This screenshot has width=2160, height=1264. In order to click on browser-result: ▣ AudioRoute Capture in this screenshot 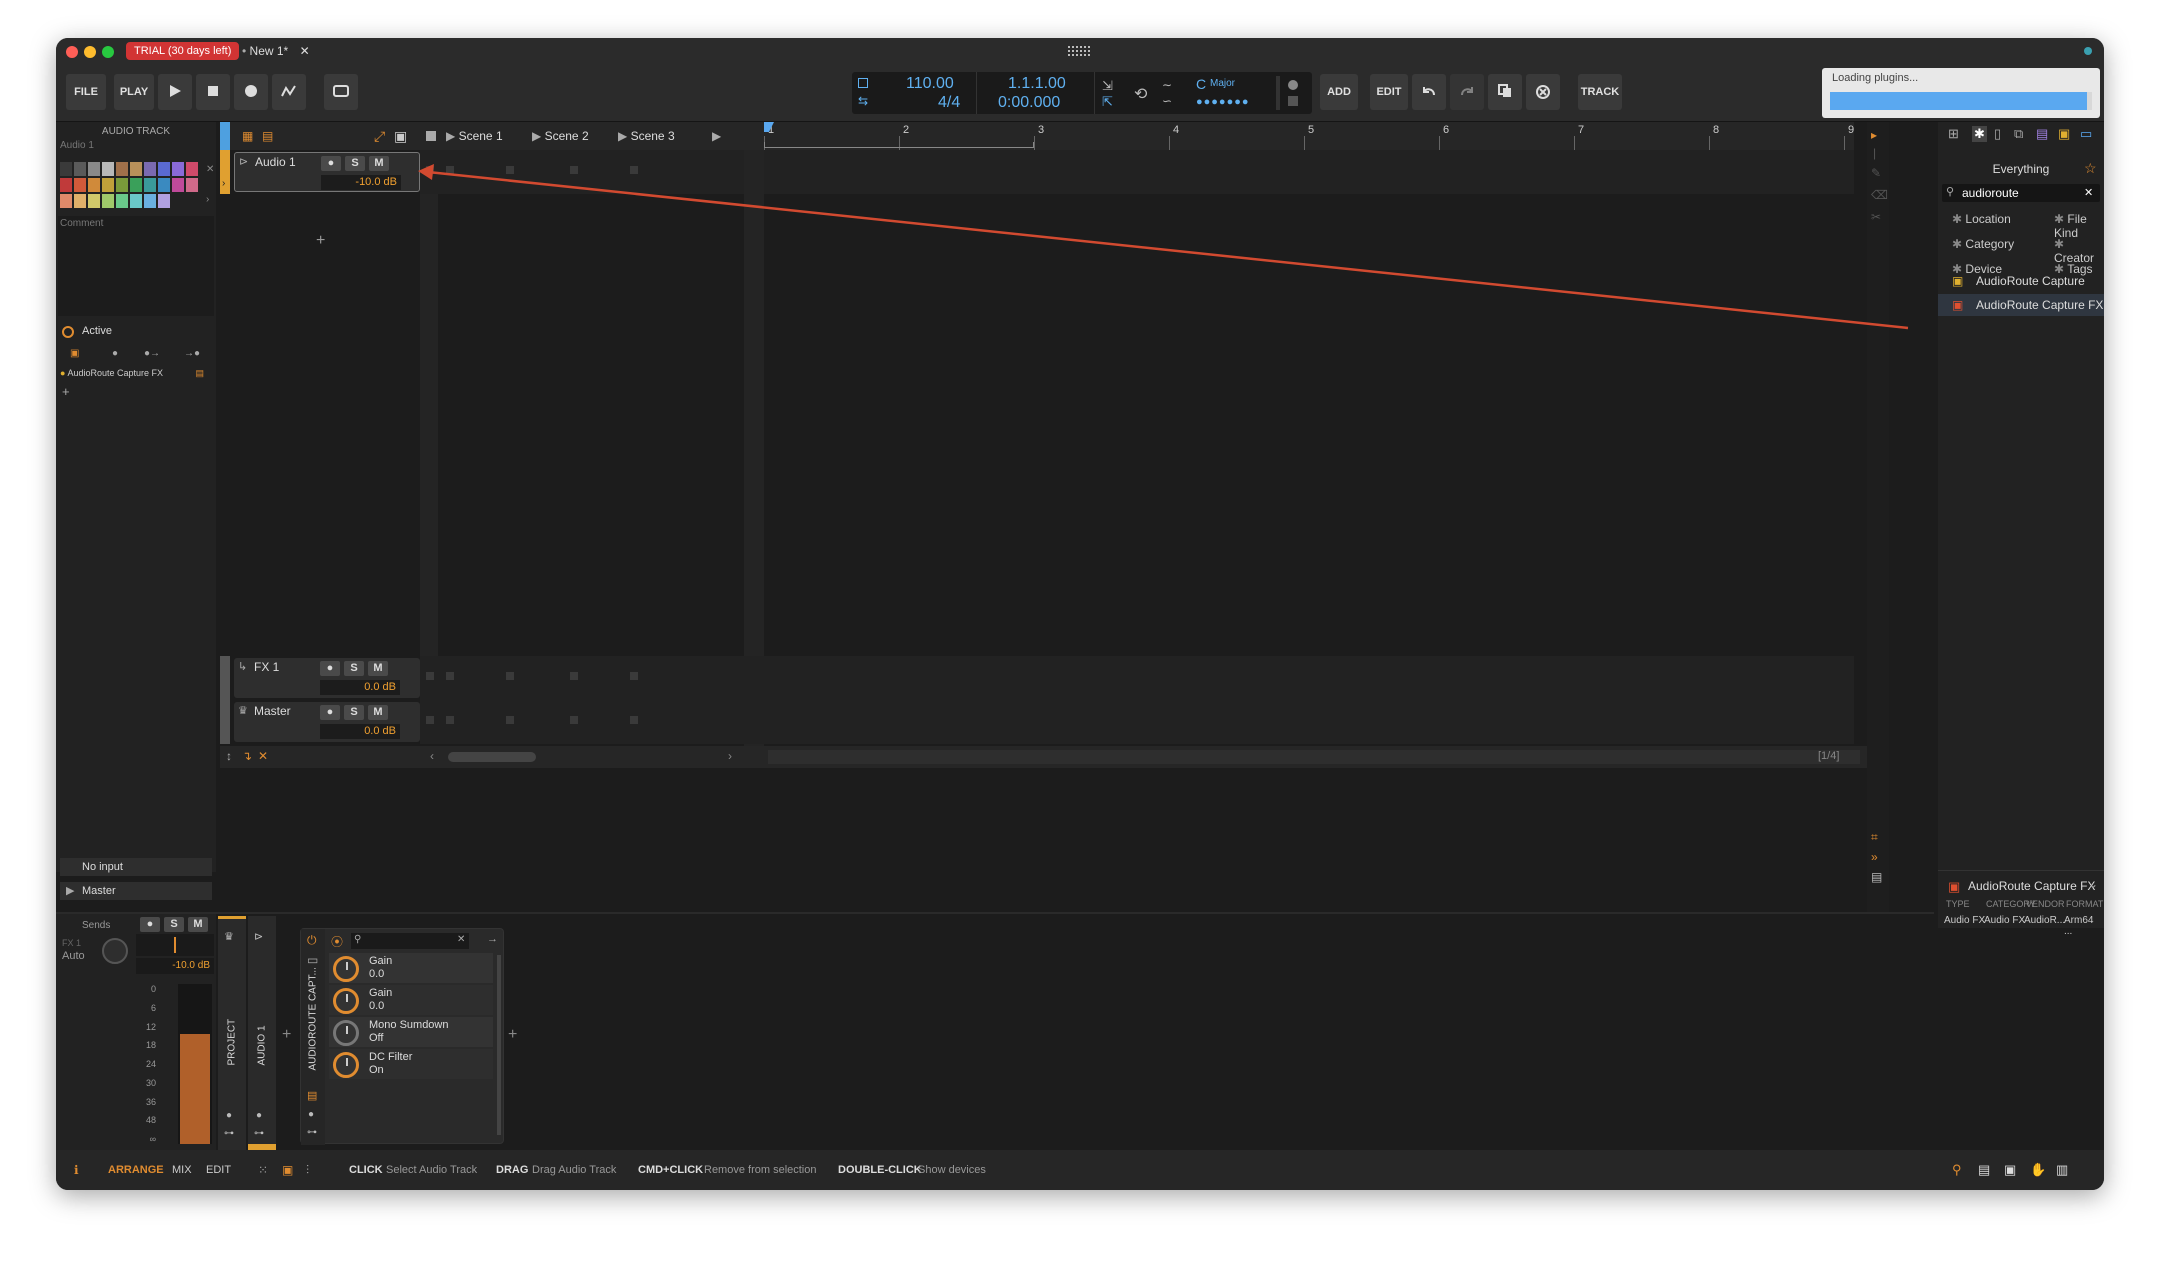, I will do `click(2021, 281)`.